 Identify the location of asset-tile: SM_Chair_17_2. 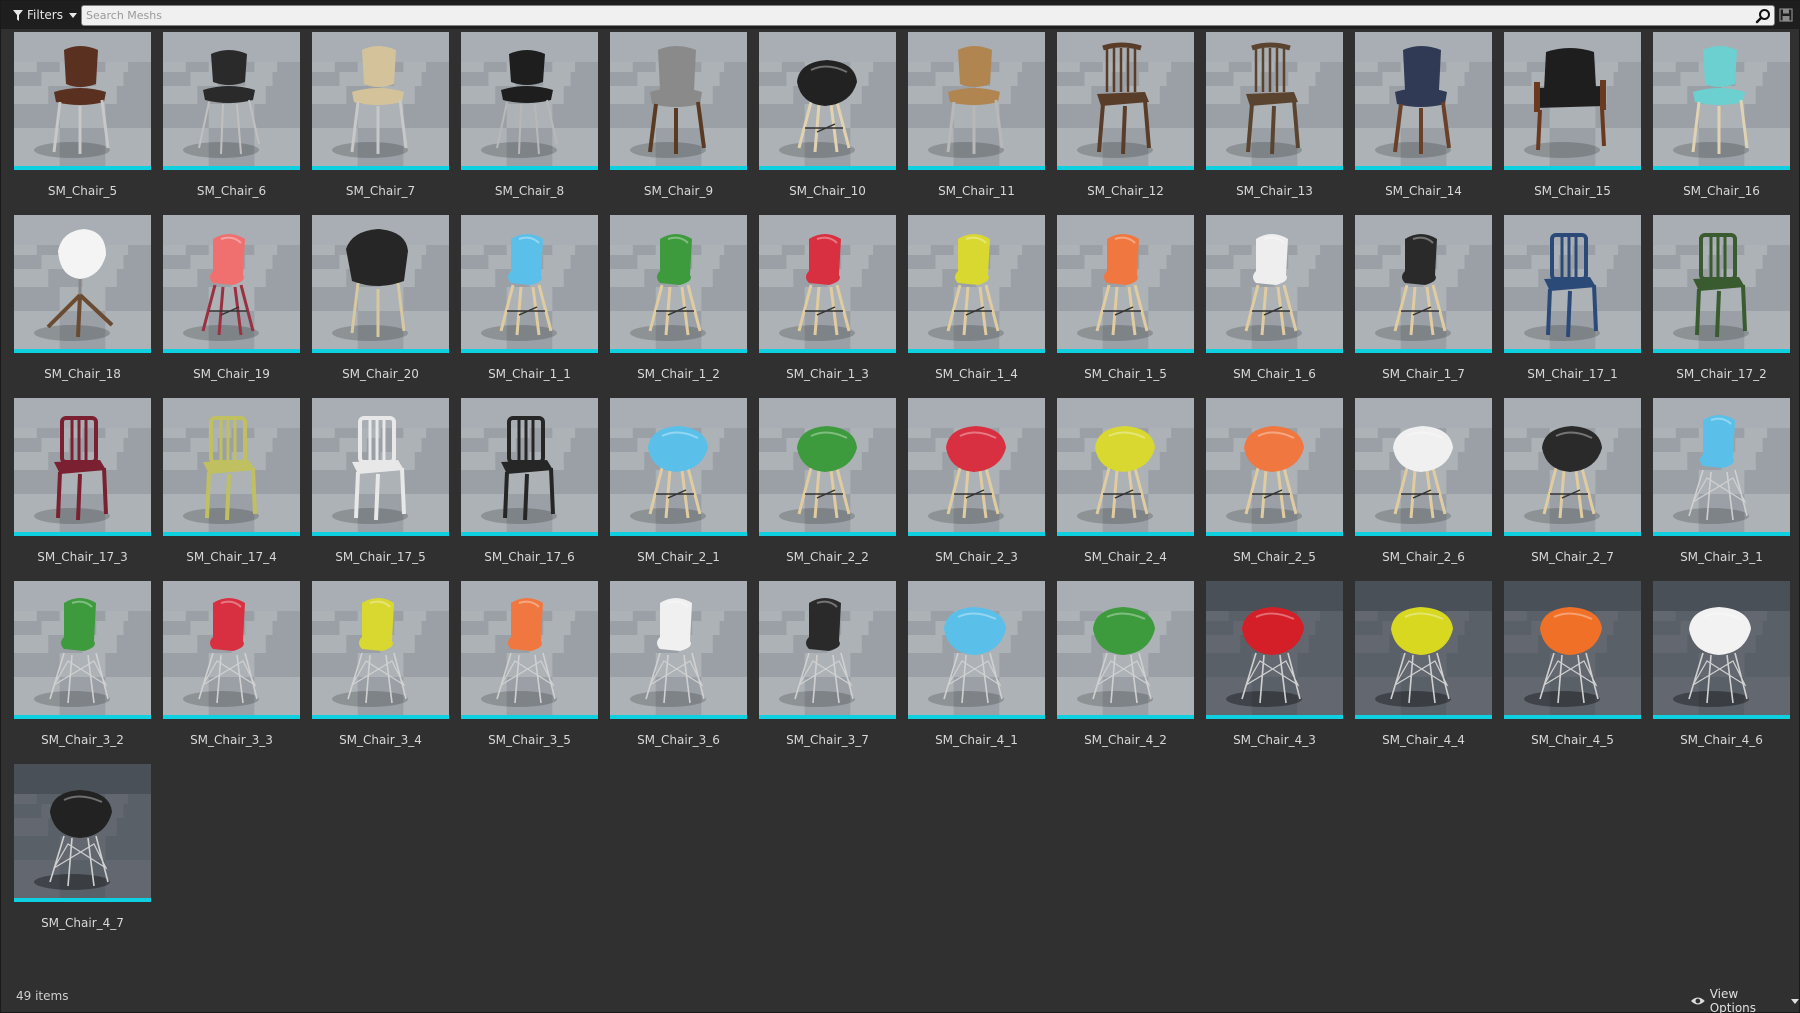
(1721, 306).